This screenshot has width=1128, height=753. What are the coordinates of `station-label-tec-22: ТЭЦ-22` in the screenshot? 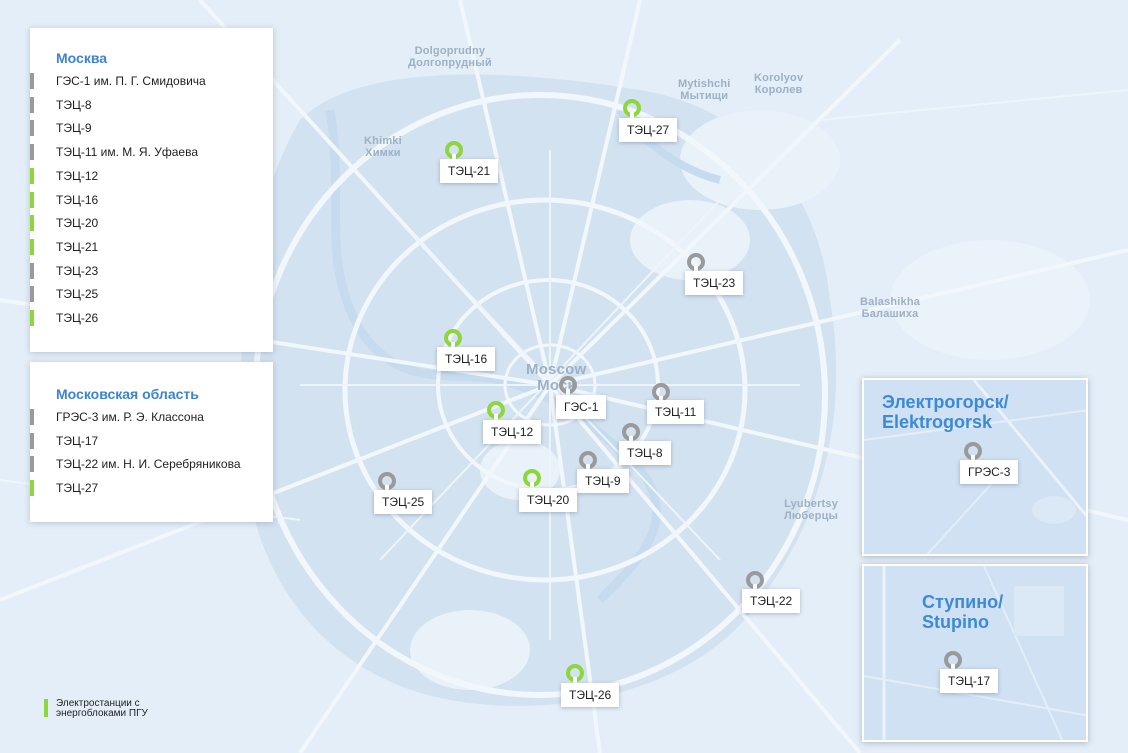 It's located at (771, 601).